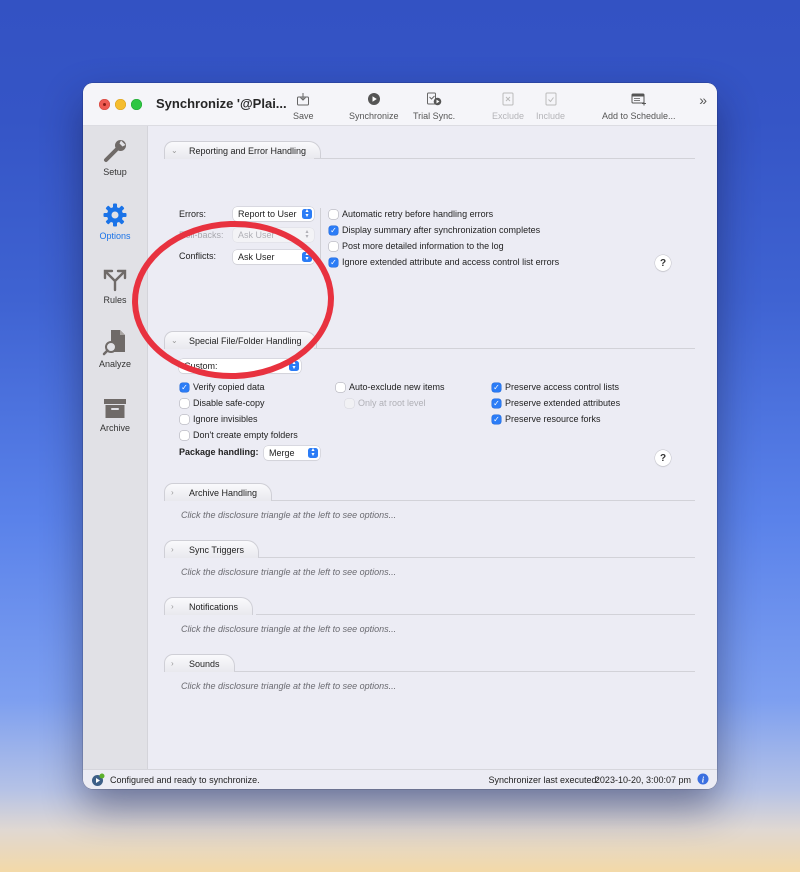 Image resolution: width=800 pixels, height=872 pixels. What do you see at coordinates (273, 257) in the screenshot?
I see `conflicts-popup: Ask User ▴ ▾` at bounding box center [273, 257].